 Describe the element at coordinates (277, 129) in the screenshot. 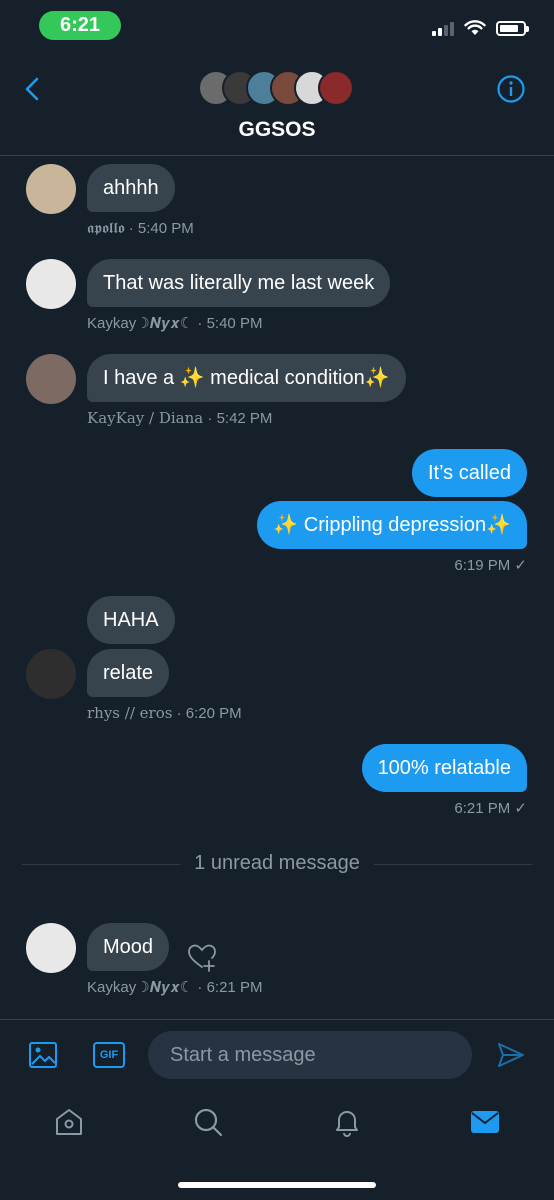

I see `conversation-title: GGSOS` at that location.